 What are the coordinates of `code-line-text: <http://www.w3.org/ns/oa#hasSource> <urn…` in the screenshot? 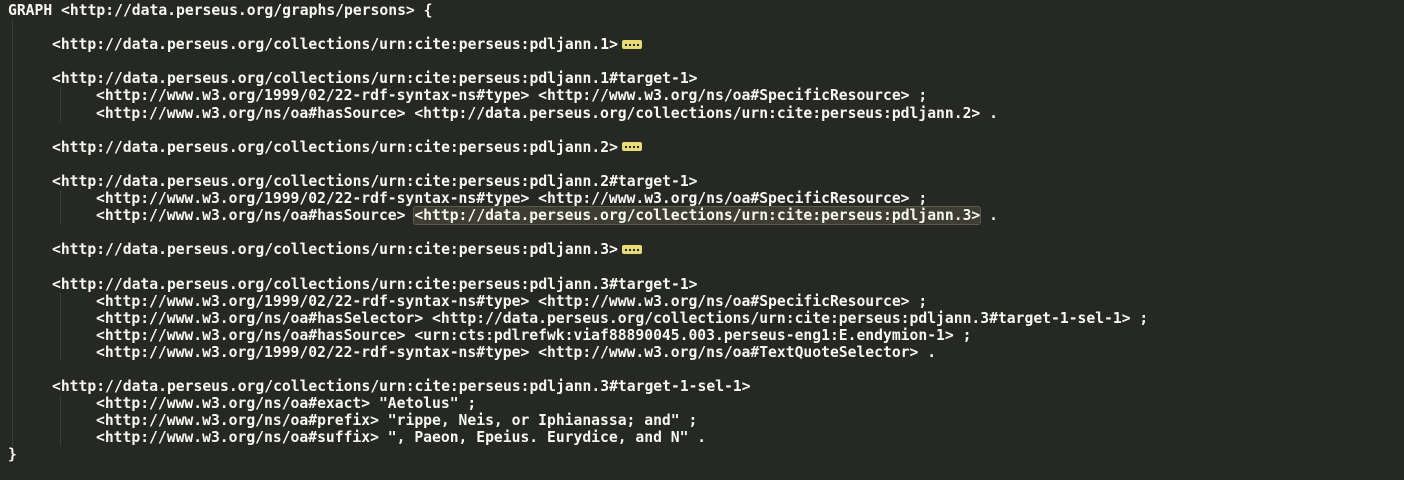 It's located at (534, 335).